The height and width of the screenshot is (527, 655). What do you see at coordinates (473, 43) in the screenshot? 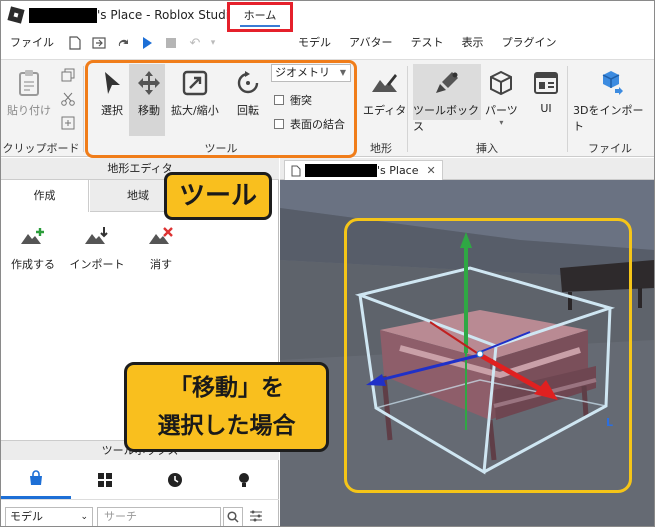
I see `menu-view: 表示` at bounding box center [473, 43].